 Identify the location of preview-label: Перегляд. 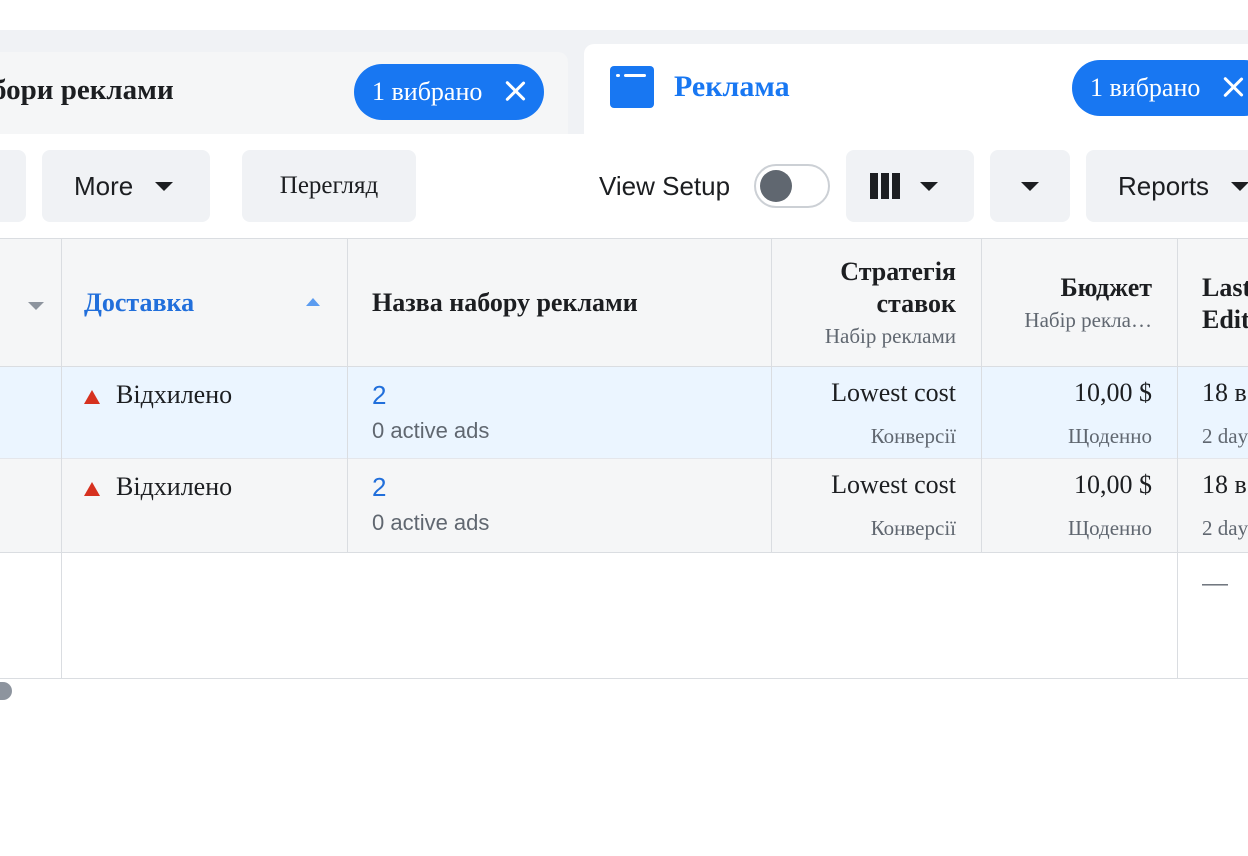
(329, 185).